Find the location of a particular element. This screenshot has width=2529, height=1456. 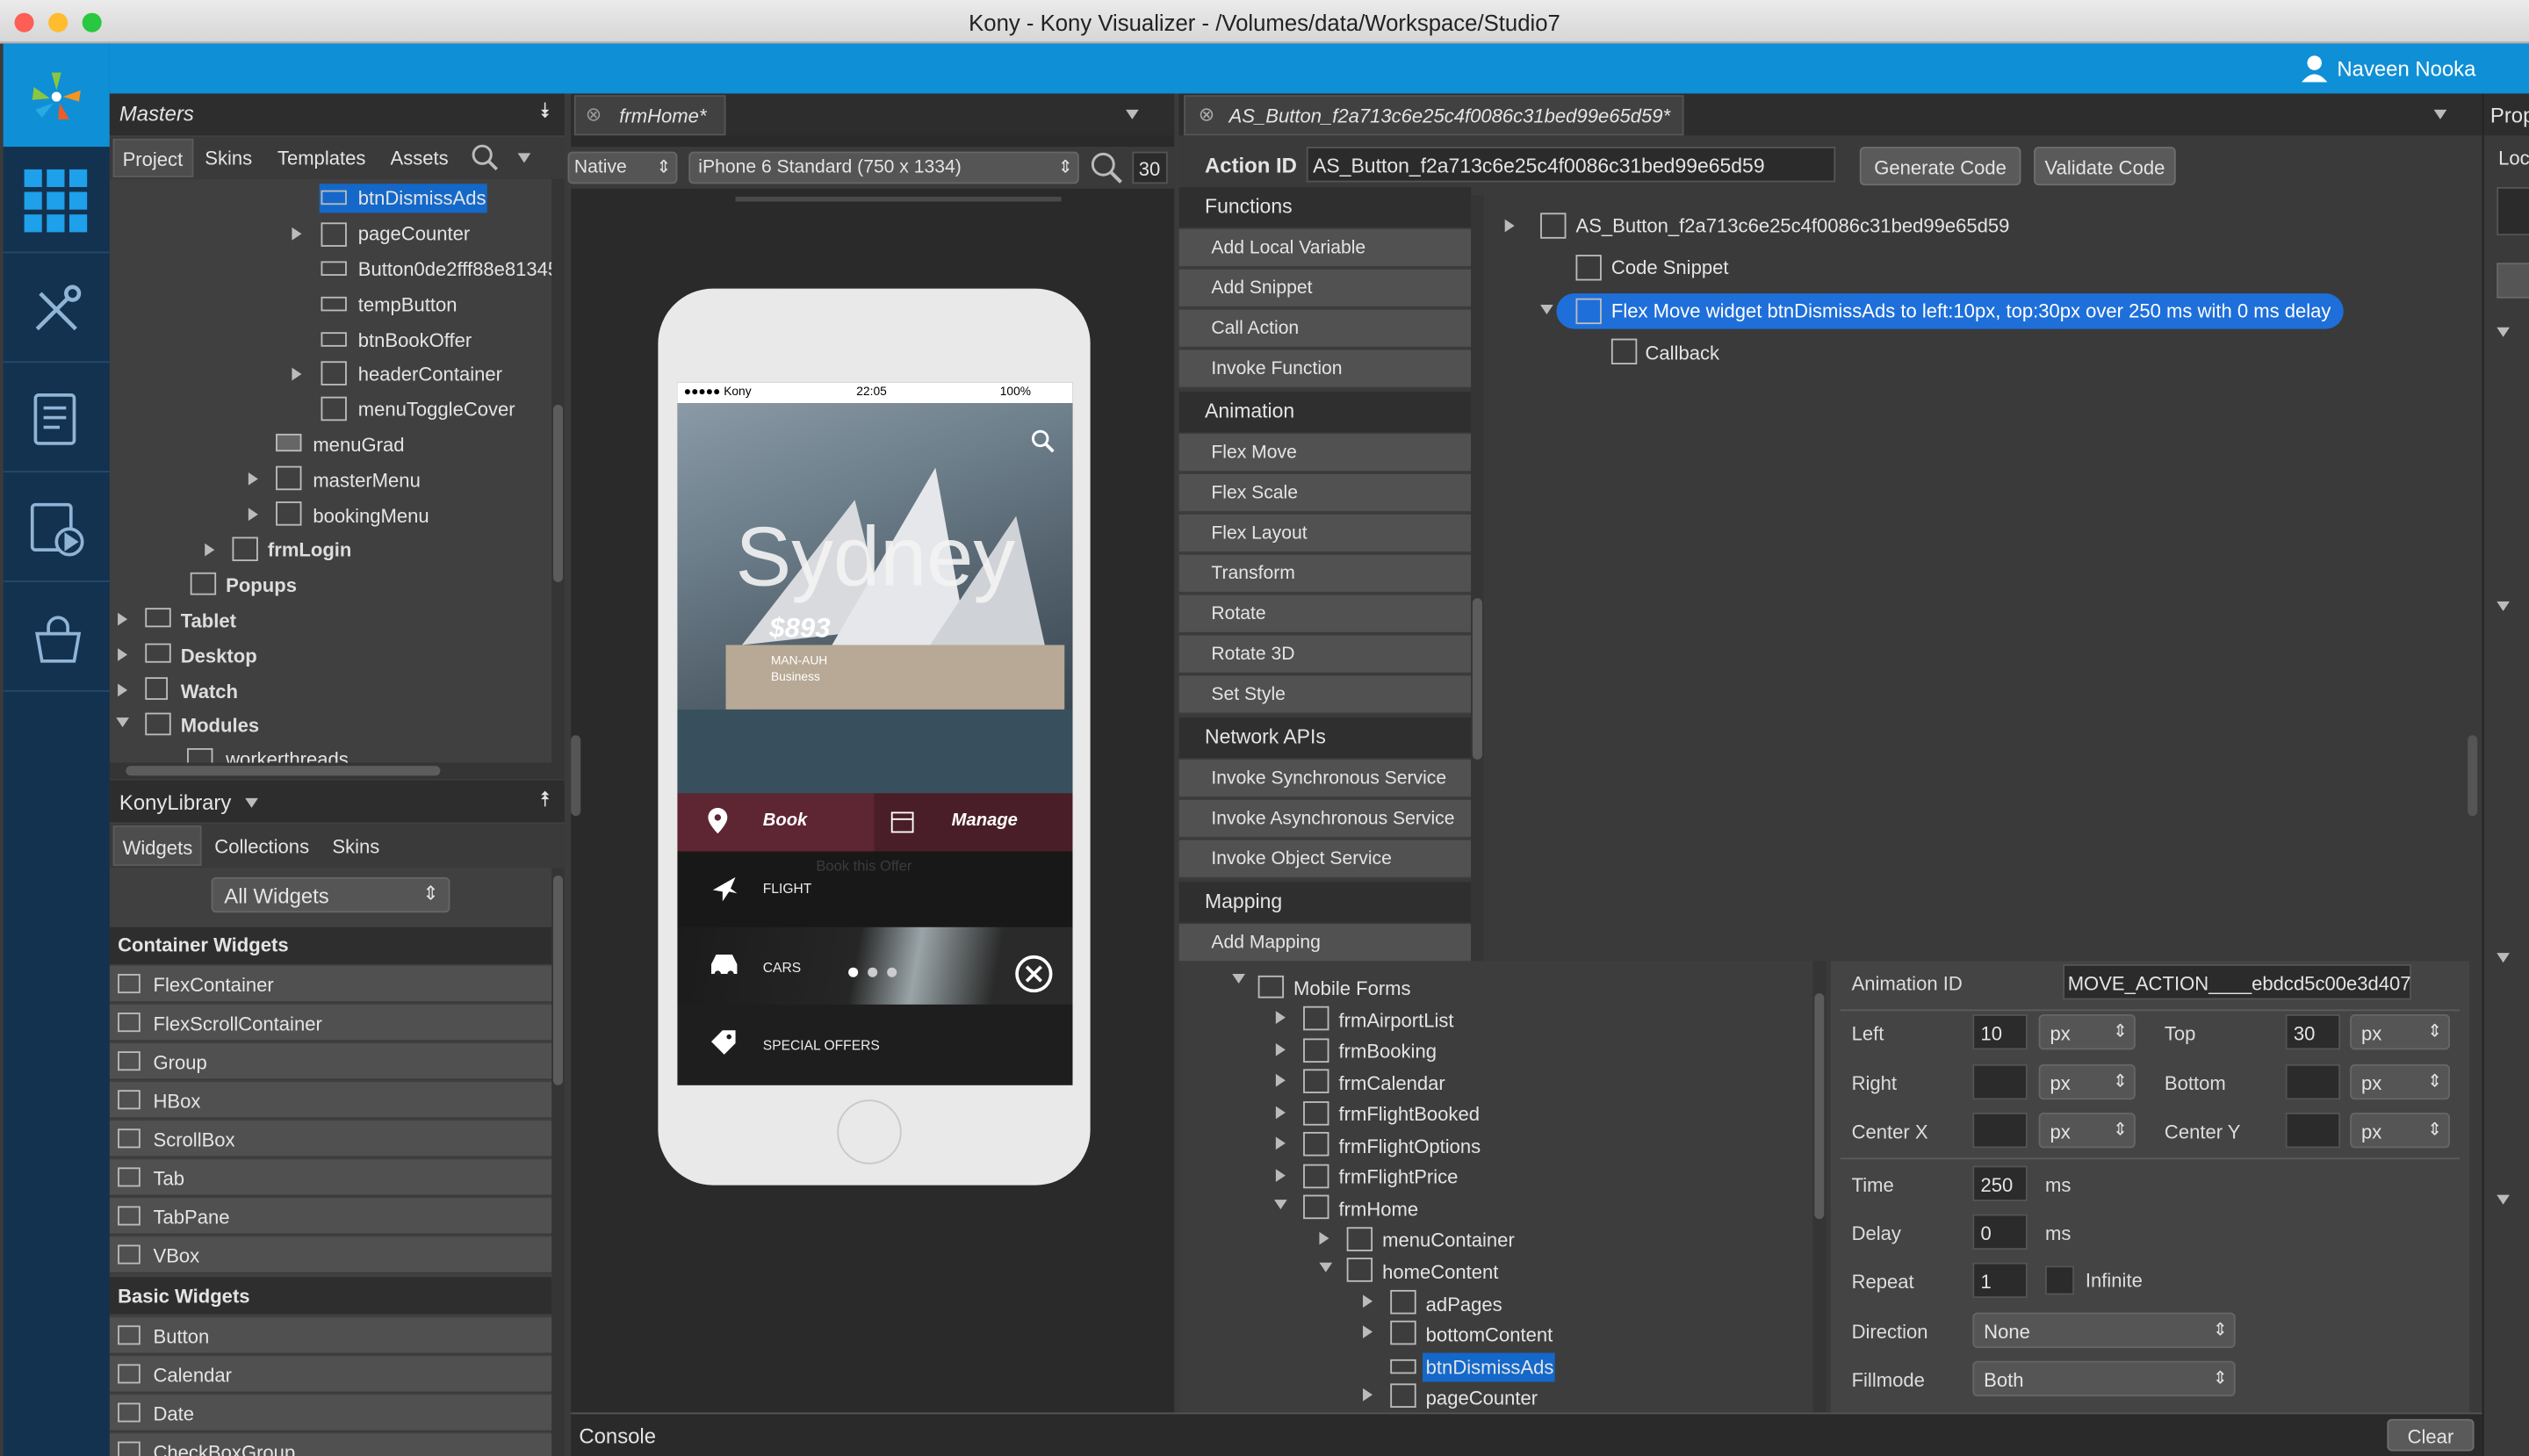

tree-item: tempButton is located at coordinates (408, 304).